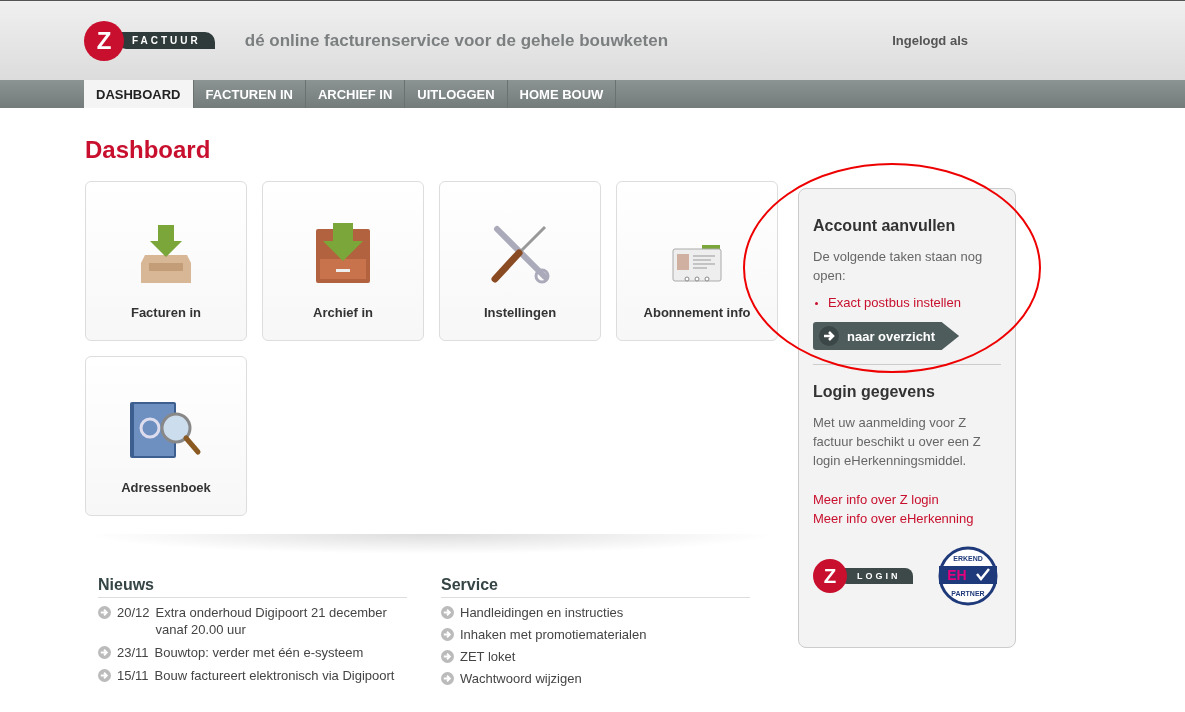 Image resolution: width=1185 pixels, height=712 pixels. Describe the element at coordinates (252, 587) in the screenshot. I see `news-heading: Nieuws` at that location.